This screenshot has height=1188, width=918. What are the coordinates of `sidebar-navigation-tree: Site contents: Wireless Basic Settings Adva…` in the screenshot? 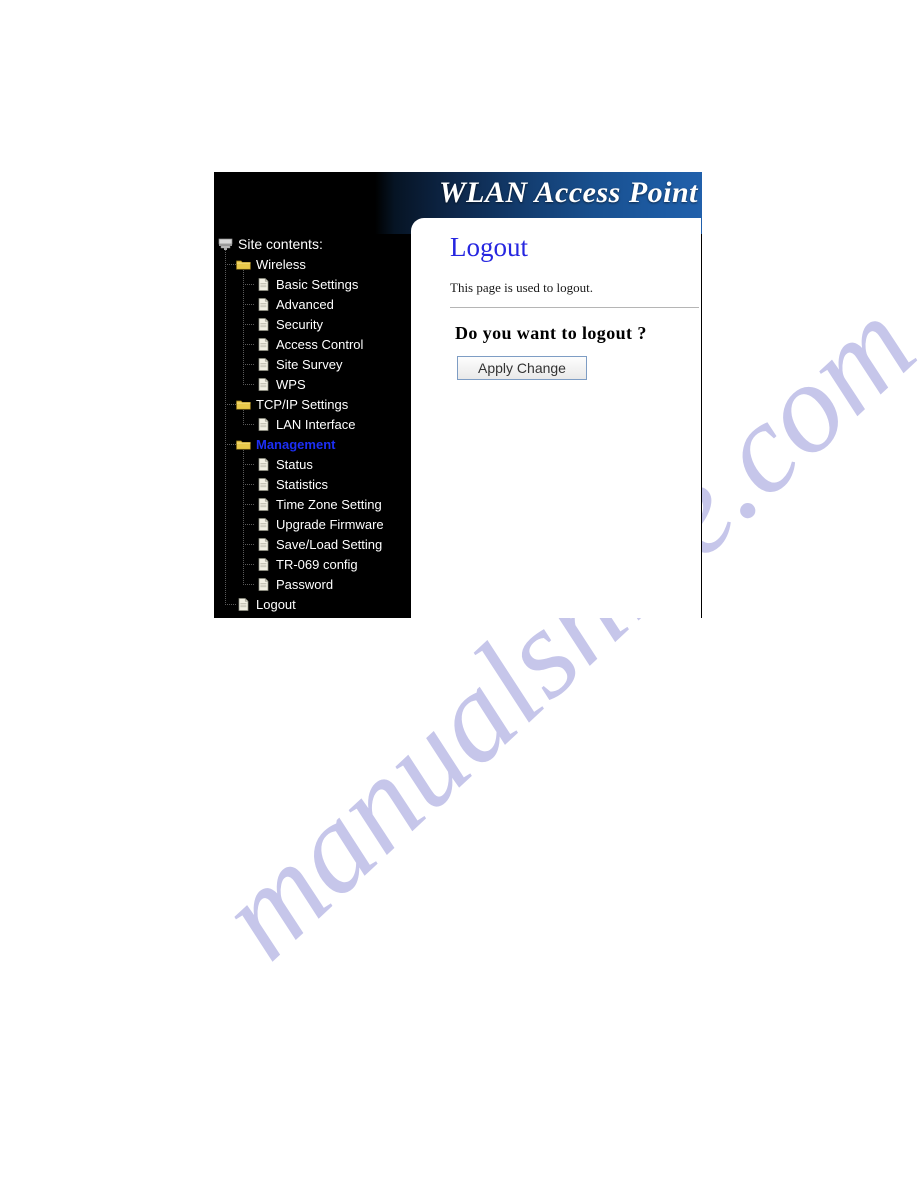 It's located at (312, 426).